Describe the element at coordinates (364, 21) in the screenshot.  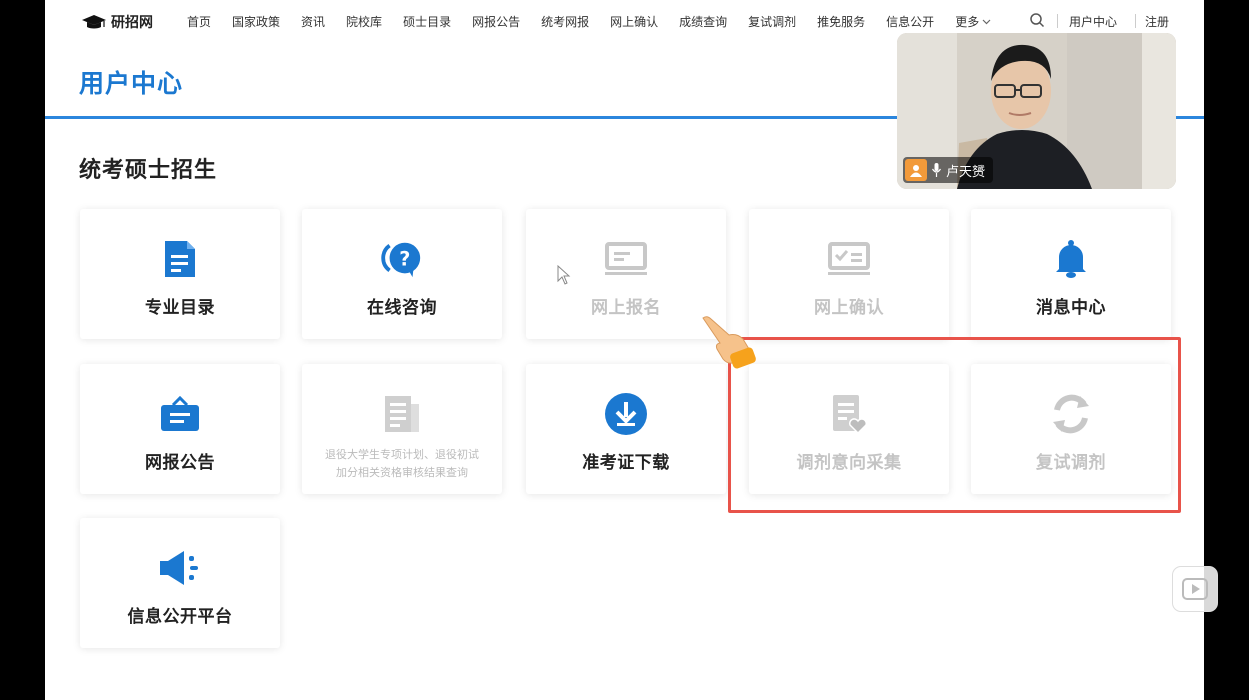
I see `nav-item-schools: 院校库` at that location.